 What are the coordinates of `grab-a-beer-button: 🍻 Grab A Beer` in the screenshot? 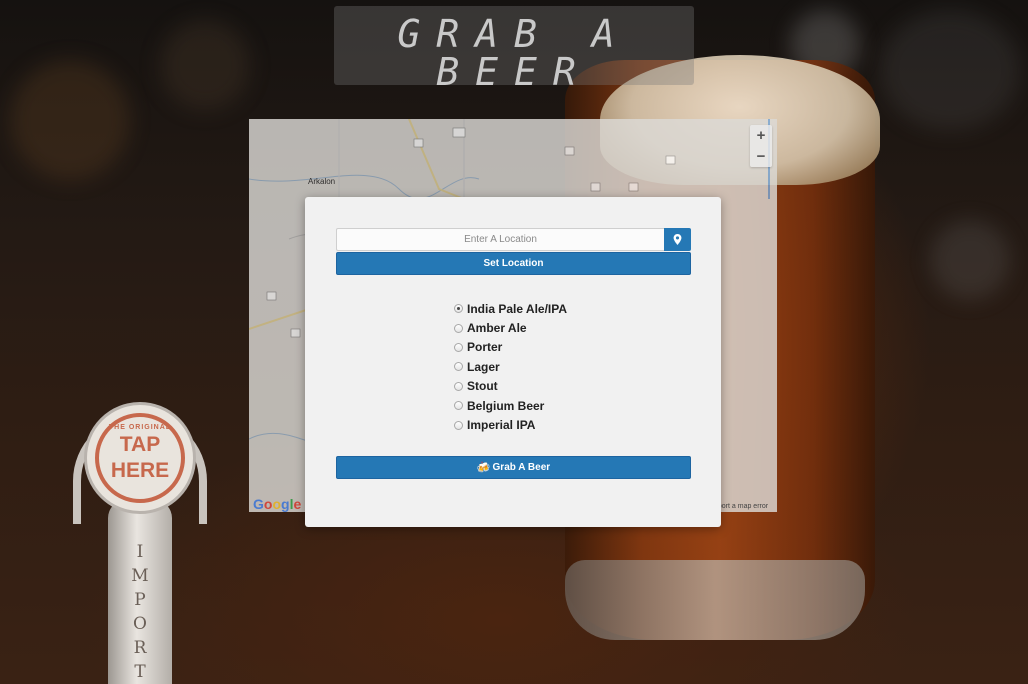 It's located at (513, 467).